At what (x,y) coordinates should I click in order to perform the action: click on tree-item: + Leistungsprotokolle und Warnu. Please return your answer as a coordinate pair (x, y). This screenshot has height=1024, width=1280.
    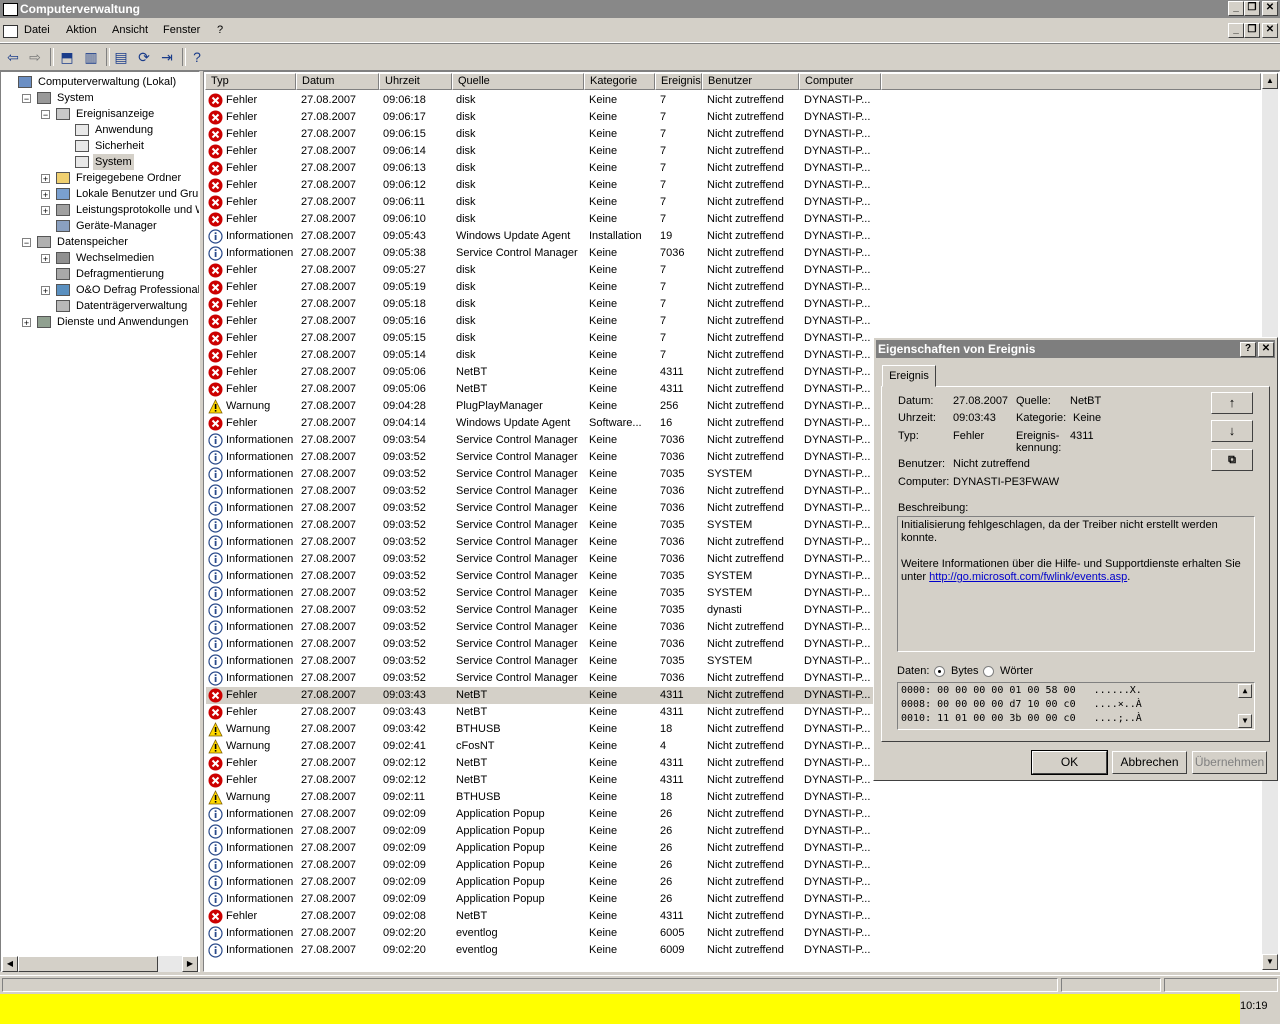
    Looking at the image, I should click on (100, 210).